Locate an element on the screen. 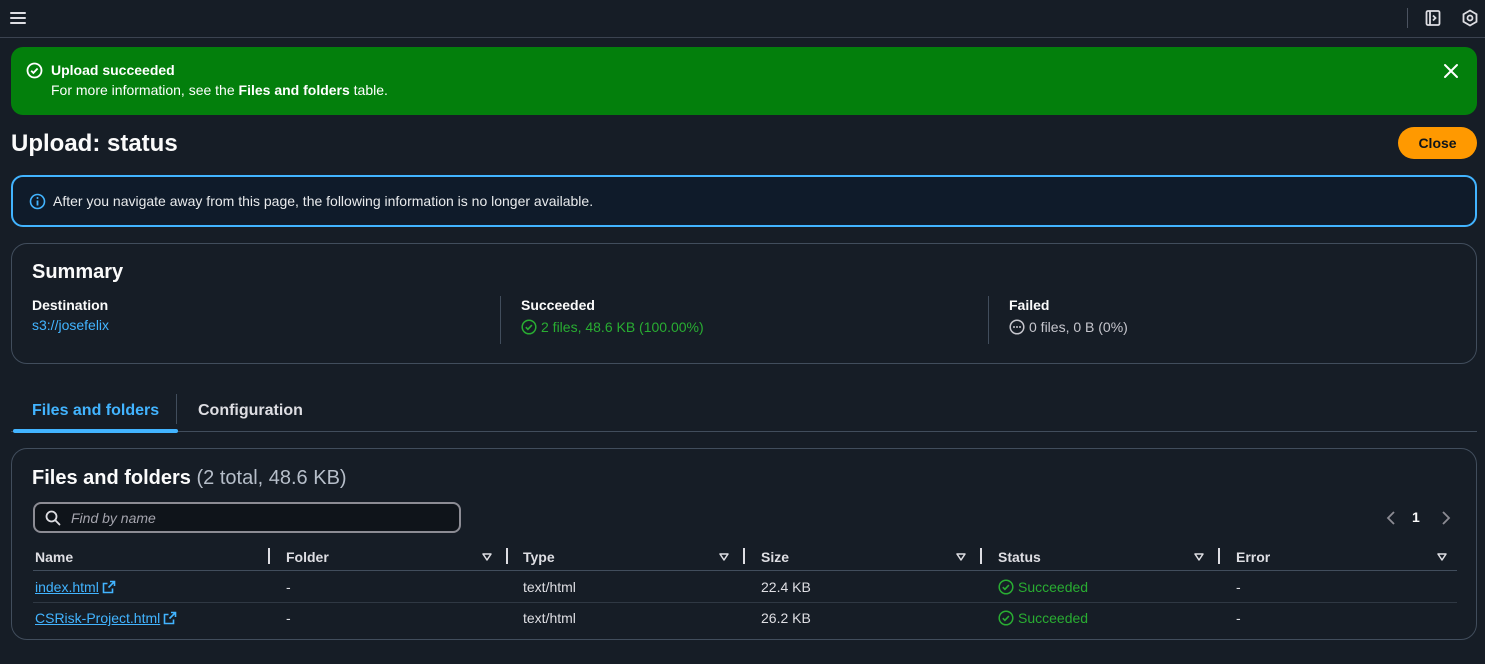 This screenshot has width=1485, height=664. topbar-divider is located at coordinates (1407, 18).